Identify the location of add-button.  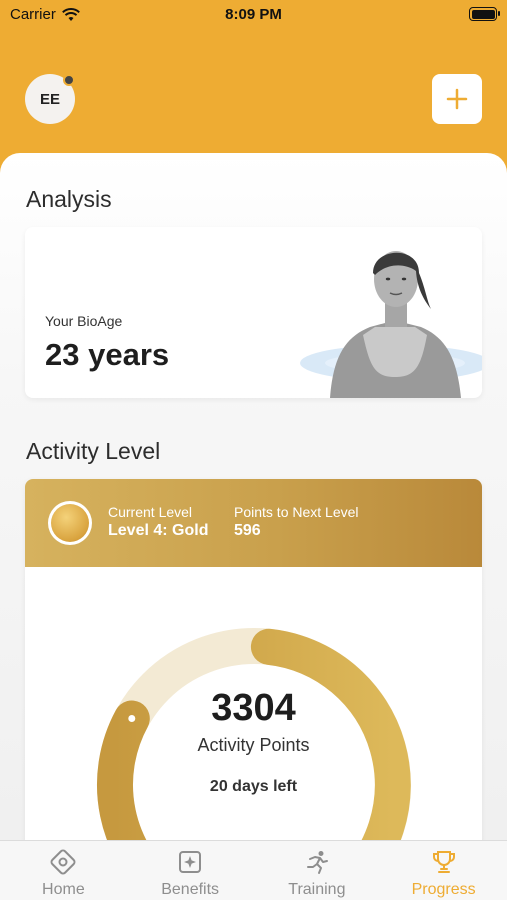
(457, 99).